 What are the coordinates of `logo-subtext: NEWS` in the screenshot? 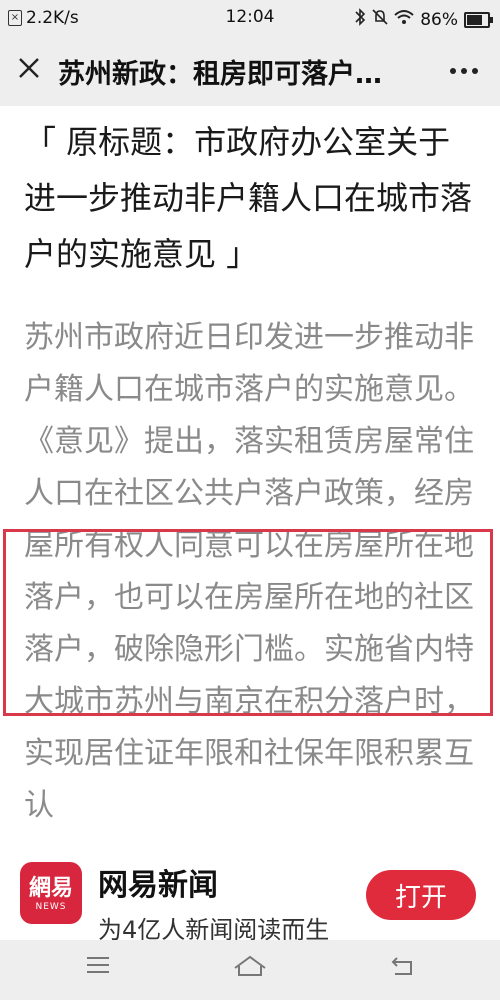 It's located at (51, 907).